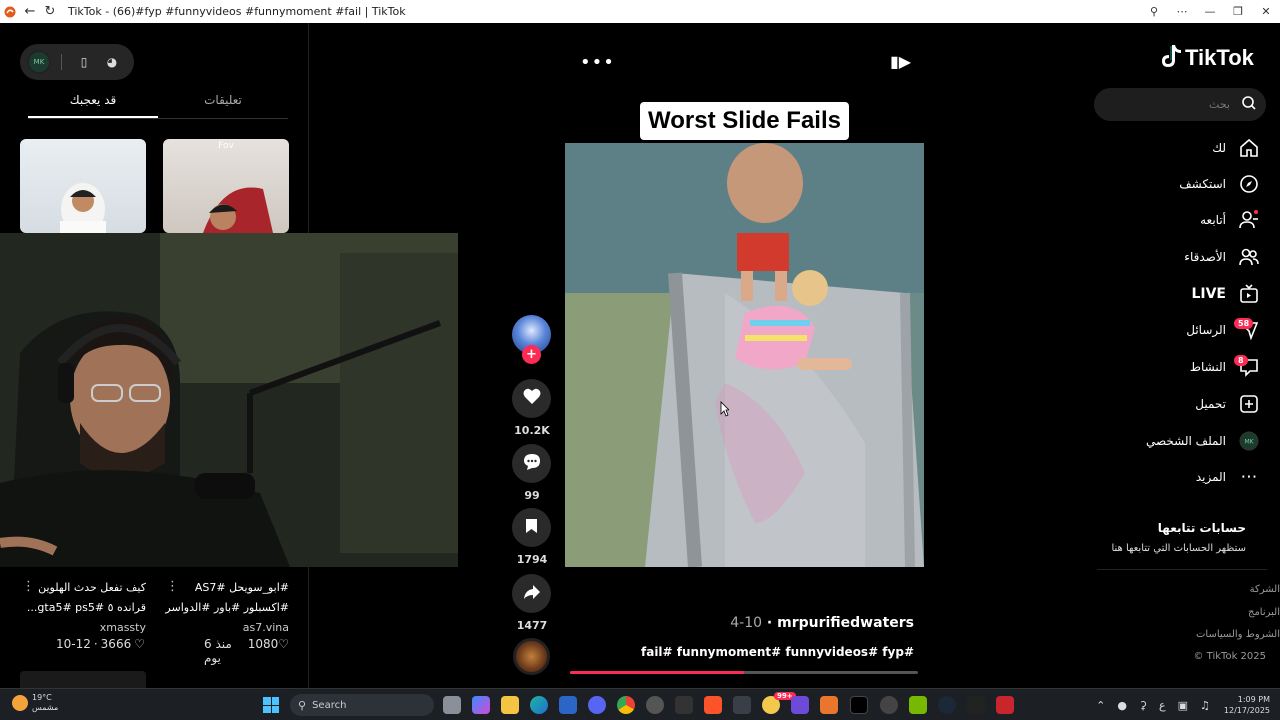 The width and height of the screenshot is (1280, 720). Describe the element at coordinates (1249, 404) in the screenshot. I see `upload-icon` at that location.